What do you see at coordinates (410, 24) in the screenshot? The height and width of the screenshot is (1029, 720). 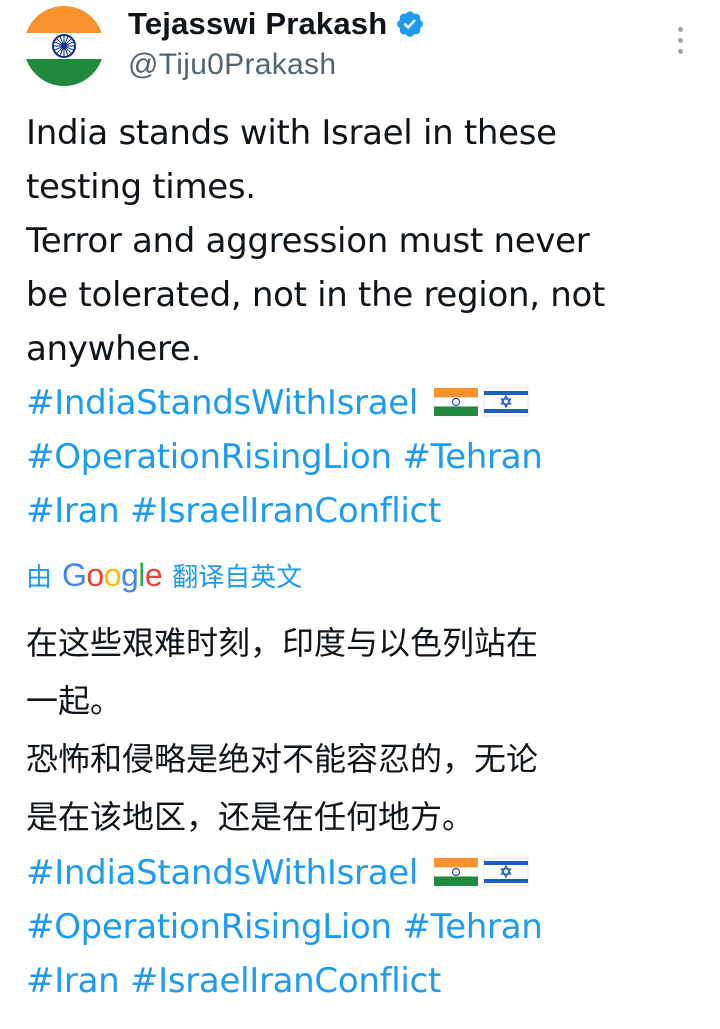 I see `verified-badge-icon` at bounding box center [410, 24].